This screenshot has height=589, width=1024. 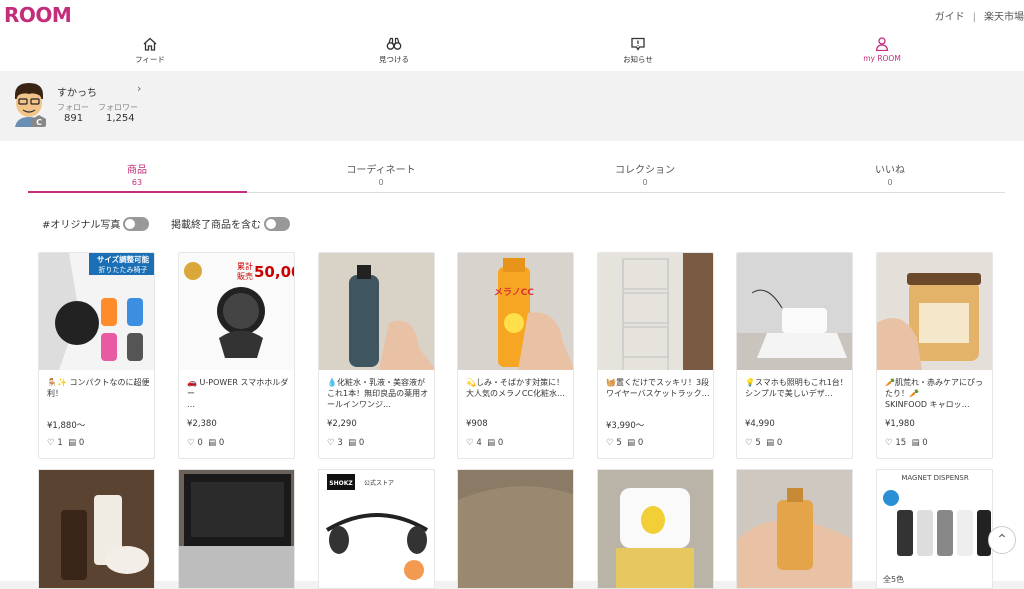 What do you see at coordinates (150, 59) in the screenshot?
I see `nav-feed-label: フィード` at bounding box center [150, 59].